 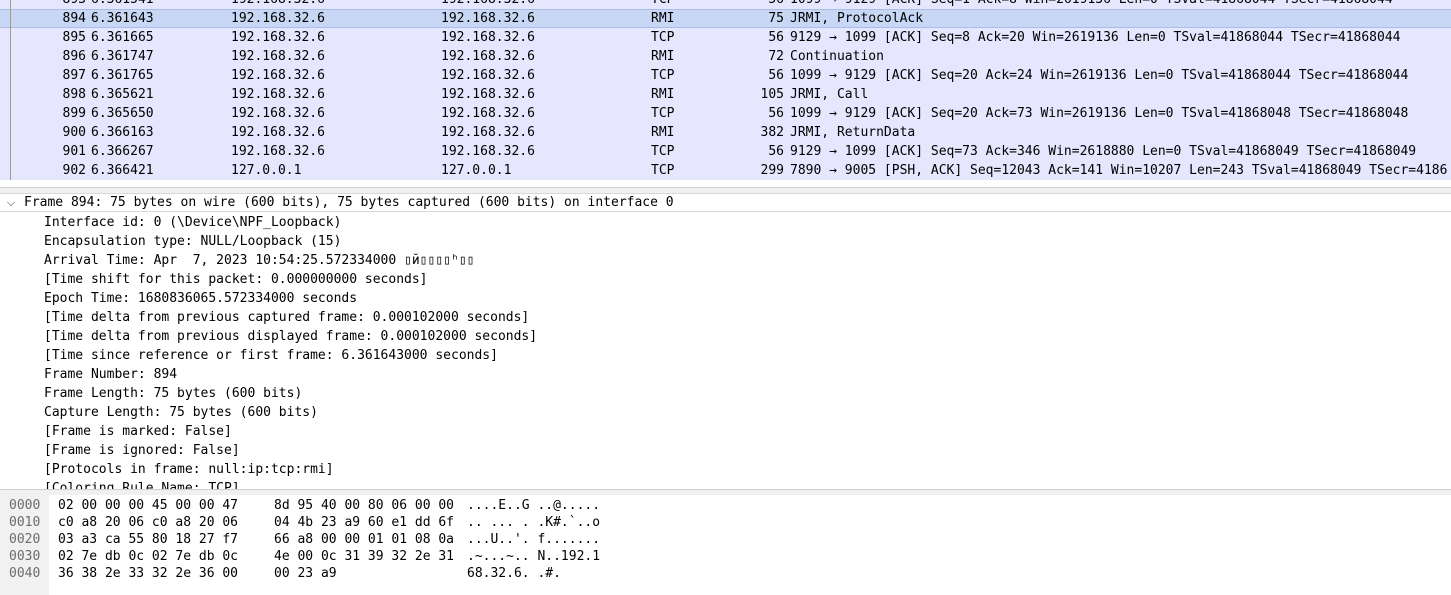 What do you see at coordinates (142, 450) in the screenshot?
I see `detail-field: [Frame is ignored: False]` at bounding box center [142, 450].